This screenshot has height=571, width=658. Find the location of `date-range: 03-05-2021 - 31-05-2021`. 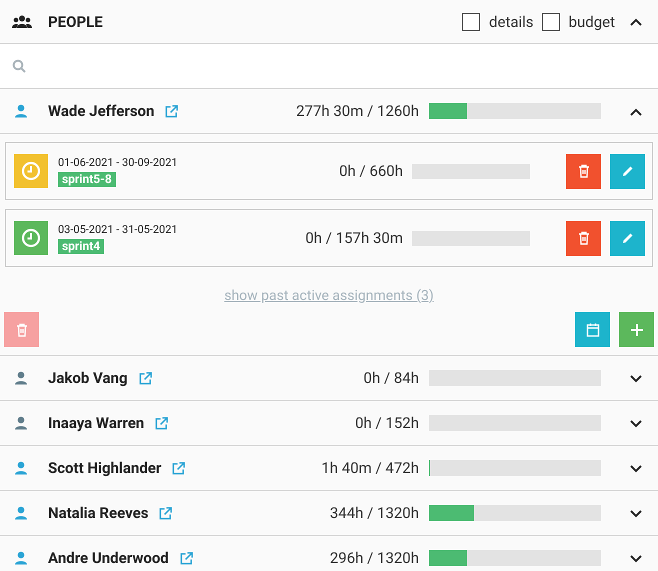

date-range: 03-05-2021 - 31-05-2021 is located at coordinates (118, 229).